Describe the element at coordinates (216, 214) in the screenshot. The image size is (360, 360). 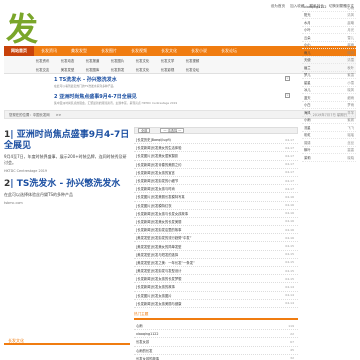
I see `list-item: [长发新闻]长发女孩与长发女孩故事 04-16` at that location.